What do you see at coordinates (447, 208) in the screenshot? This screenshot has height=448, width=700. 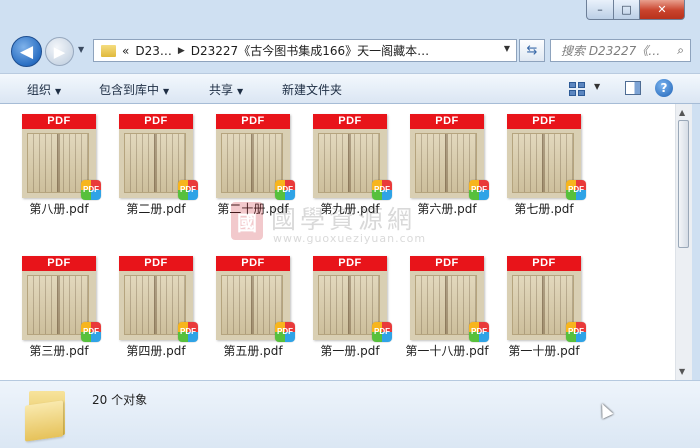 I see `file-name: 第六册.pdf` at bounding box center [447, 208].